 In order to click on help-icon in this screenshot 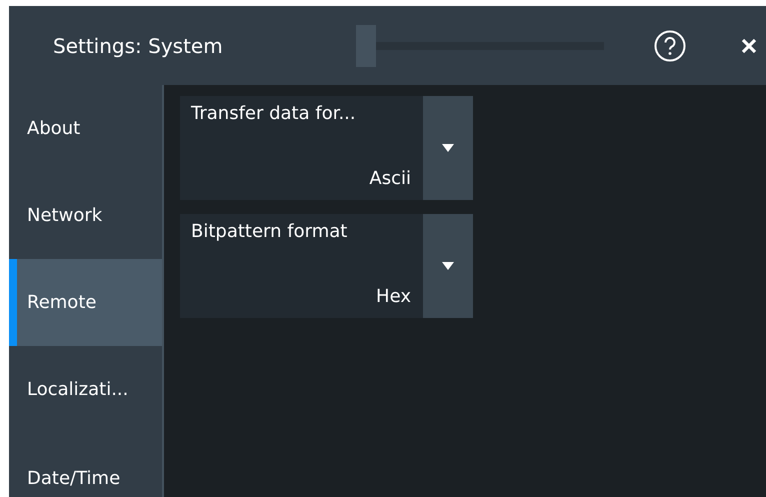, I will do `click(670, 46)`.